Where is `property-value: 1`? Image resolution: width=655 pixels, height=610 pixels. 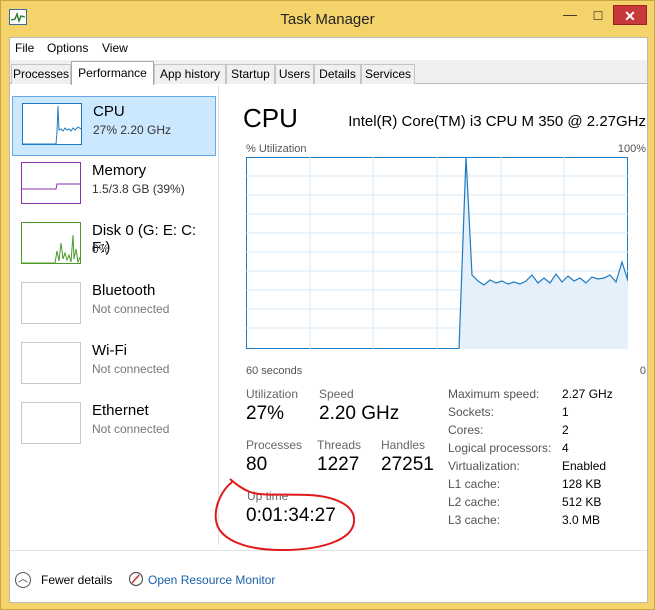
property-value: 1 is located at coordinates (565, 412).